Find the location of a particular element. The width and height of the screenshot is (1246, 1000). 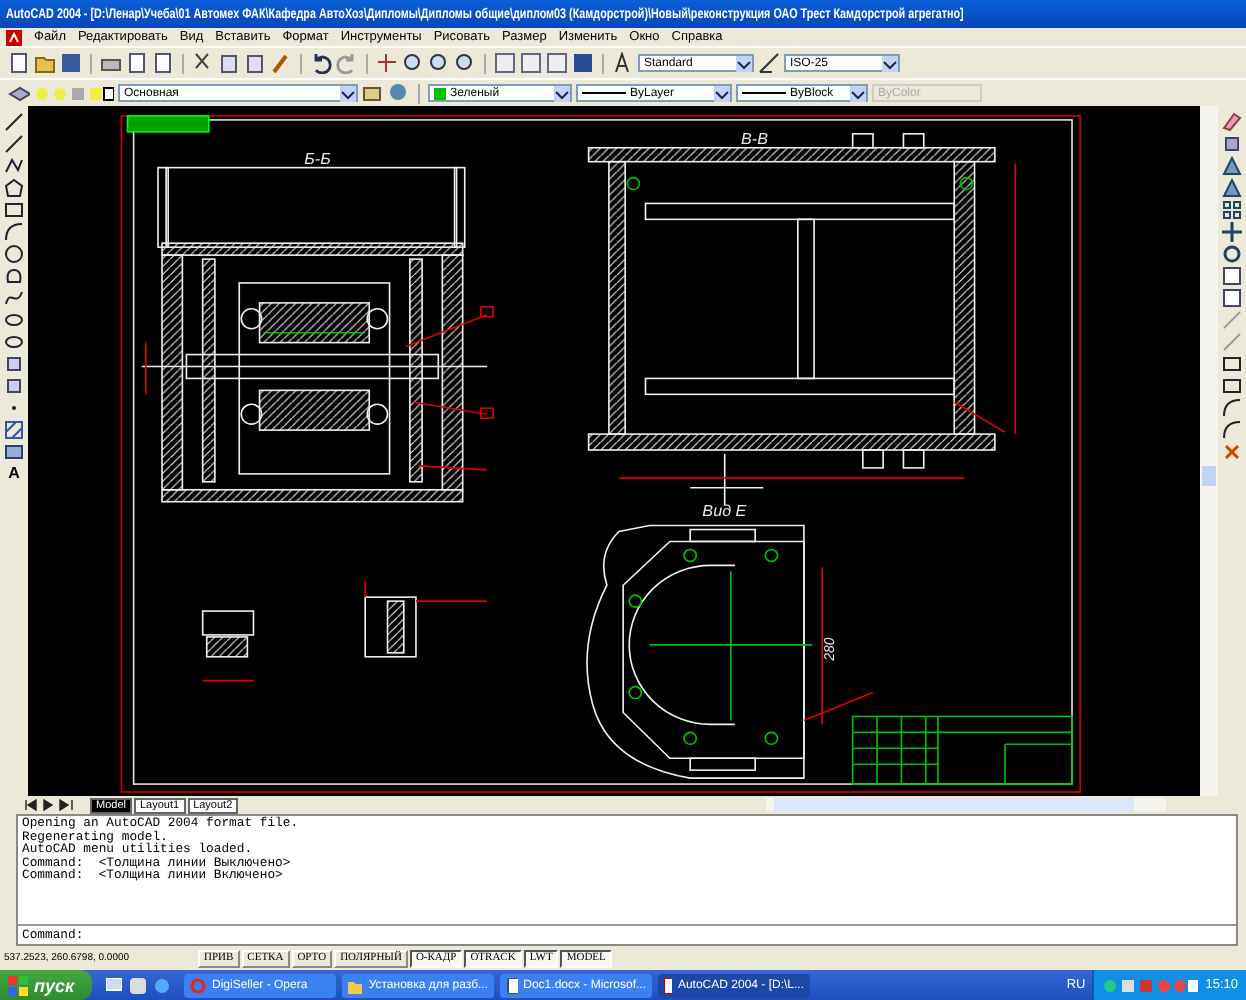

hatch-icon is located at coordinates (14, 430).